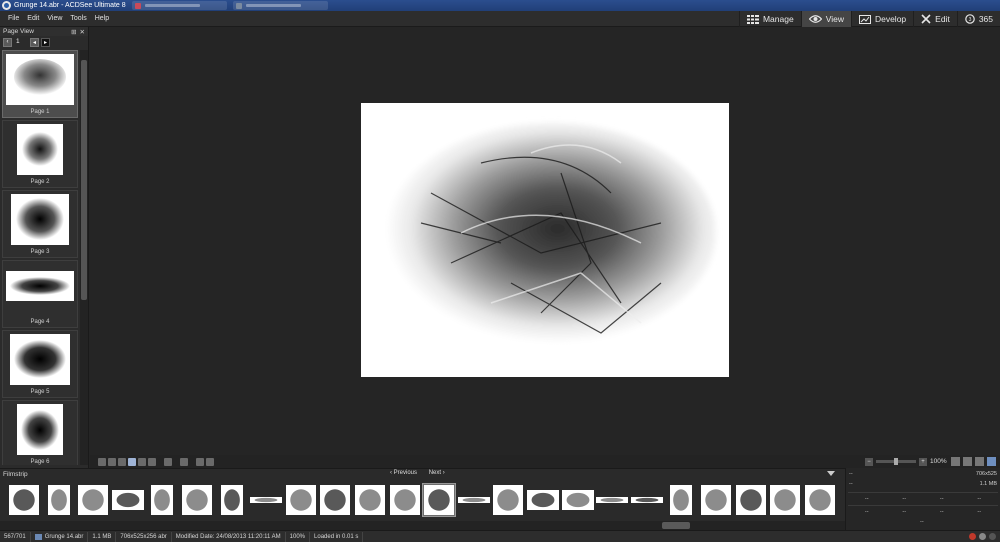  What do you see at coordinates (33, 18) in the screenshot?
I see `menu-edit: Edit` at bounding box center [33, 18].